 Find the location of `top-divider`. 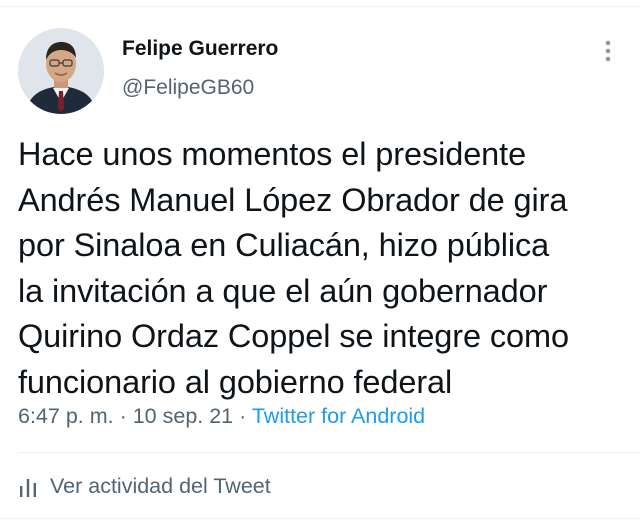

top-divider is located at coordinates (320, 6).